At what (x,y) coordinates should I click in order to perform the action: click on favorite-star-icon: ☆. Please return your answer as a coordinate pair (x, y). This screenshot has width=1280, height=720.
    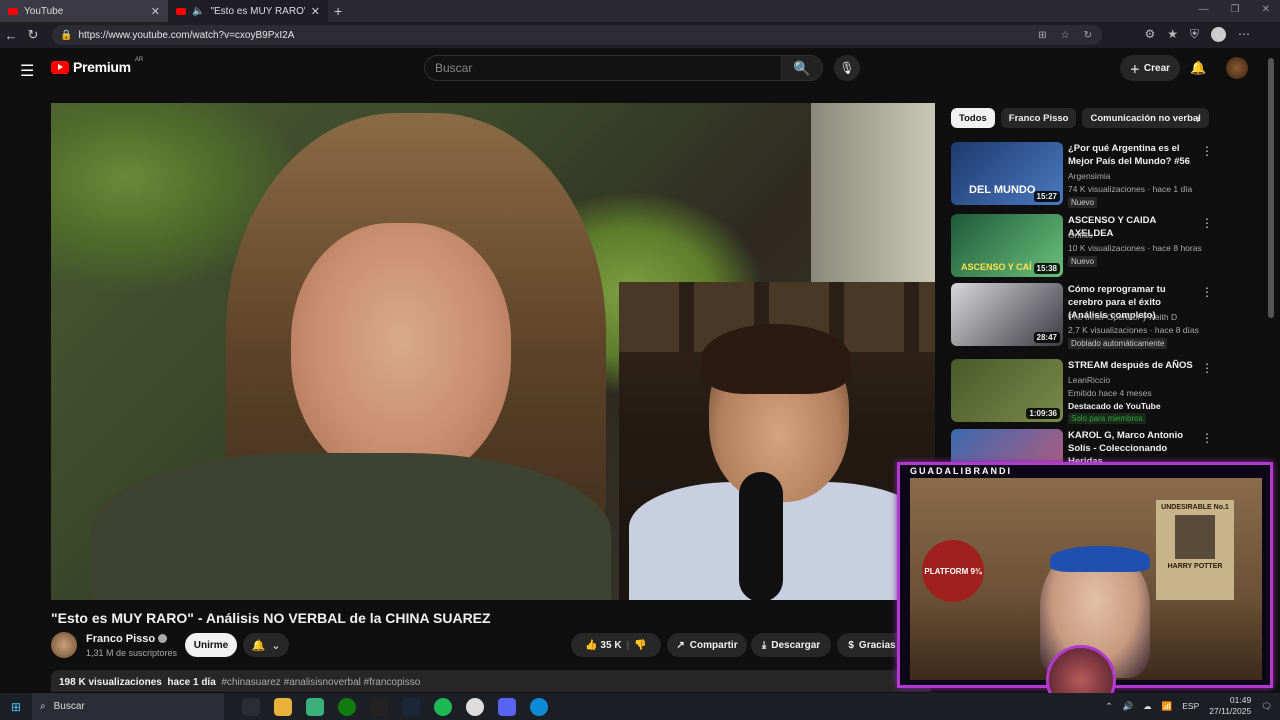
    Looking at the image, I should click on (1065, 35).